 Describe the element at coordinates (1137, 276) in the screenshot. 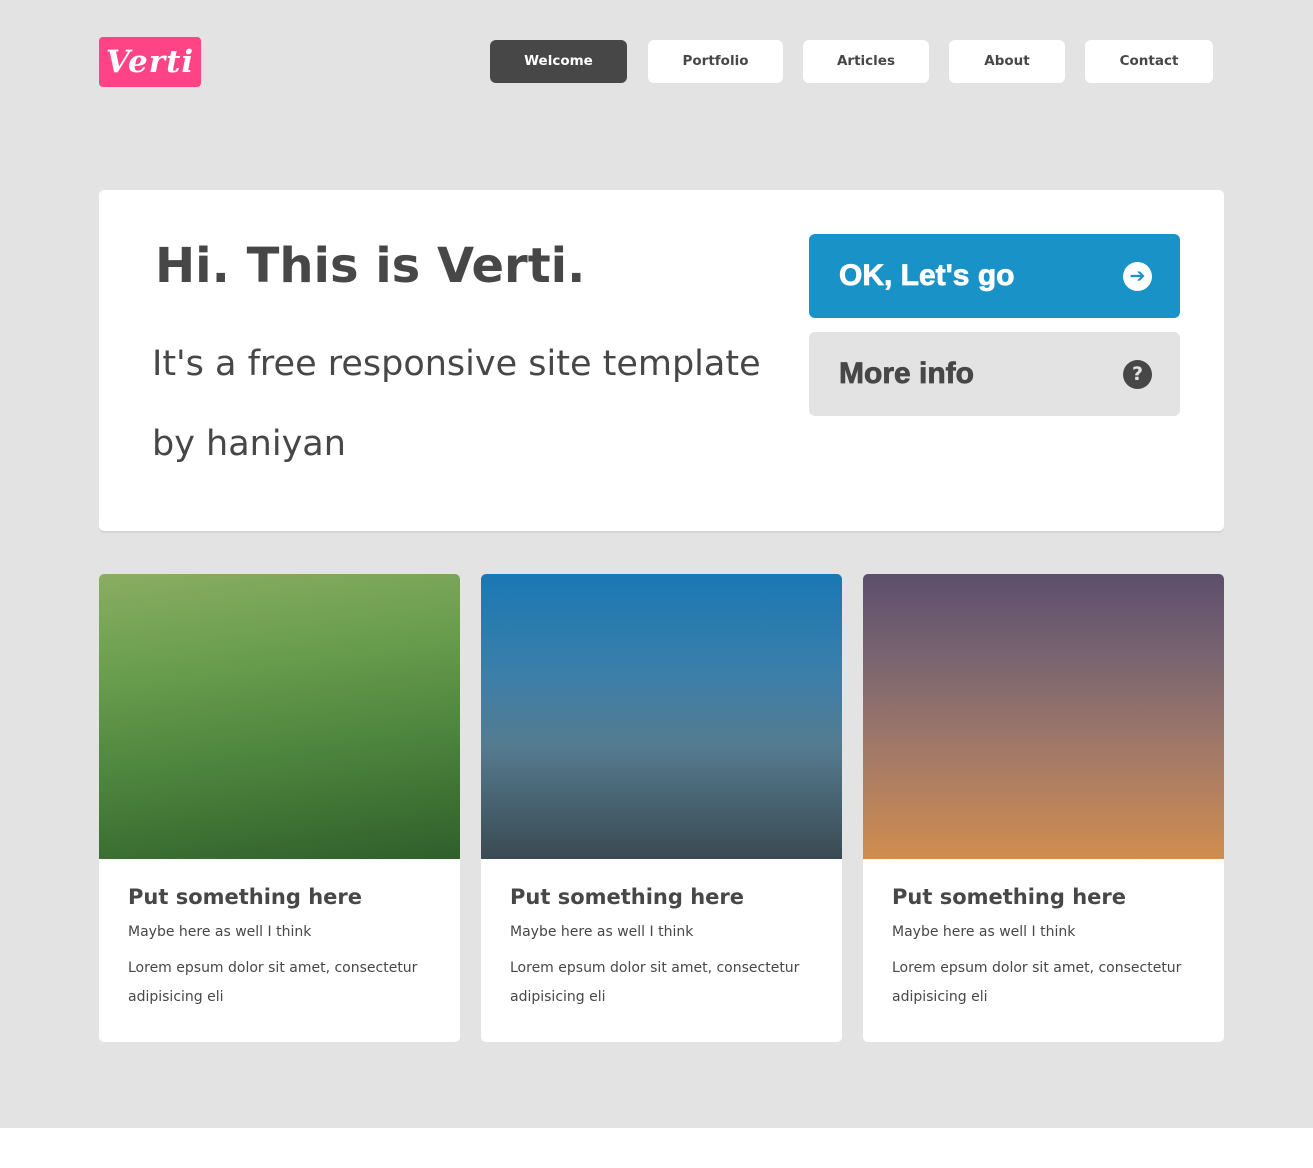

I see `arrow-right-circle-icon: ➔` at that location.